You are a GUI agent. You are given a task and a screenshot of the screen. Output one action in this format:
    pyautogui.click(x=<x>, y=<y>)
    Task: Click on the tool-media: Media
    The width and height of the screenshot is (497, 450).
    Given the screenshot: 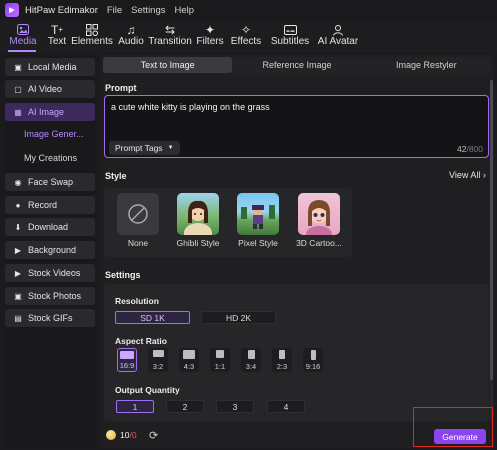 What is the action you would take?
    pyautogui.click(x=23, y=36)
    